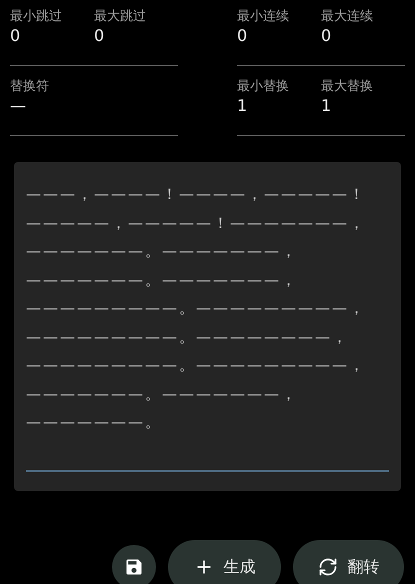 The width and height of the screenshot is (415, 584). I want to click on refresh-icon, so click(328, 567).